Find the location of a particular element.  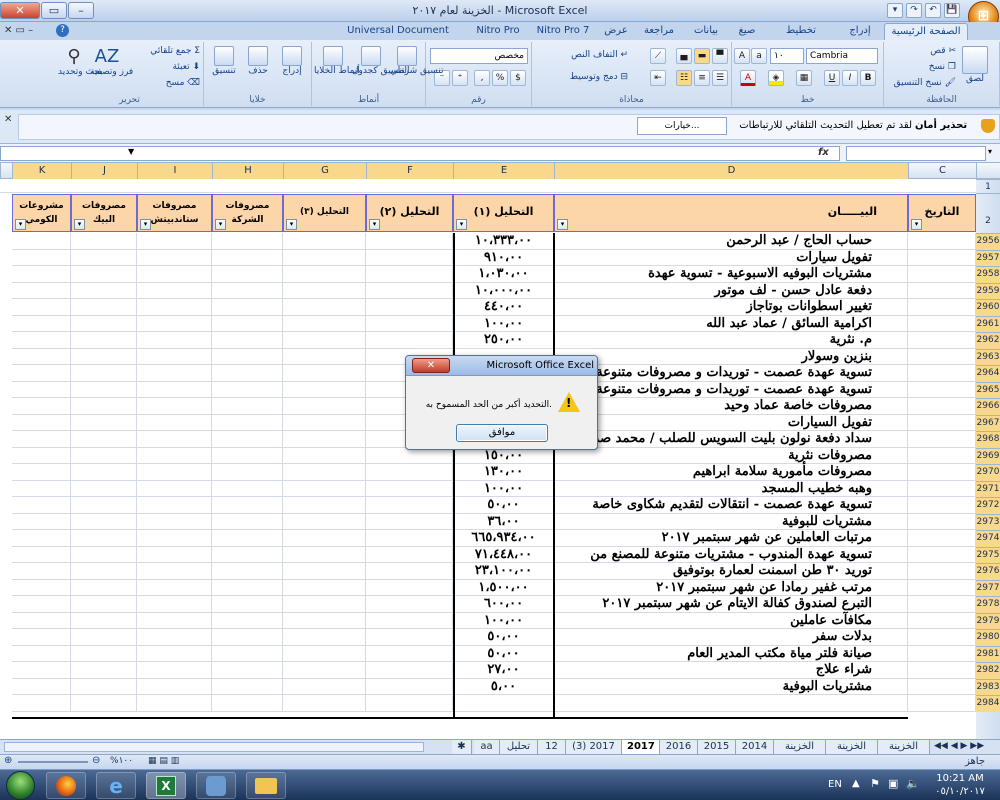

clear-button: مسح ⌫ is located at coordinates (163, 83).